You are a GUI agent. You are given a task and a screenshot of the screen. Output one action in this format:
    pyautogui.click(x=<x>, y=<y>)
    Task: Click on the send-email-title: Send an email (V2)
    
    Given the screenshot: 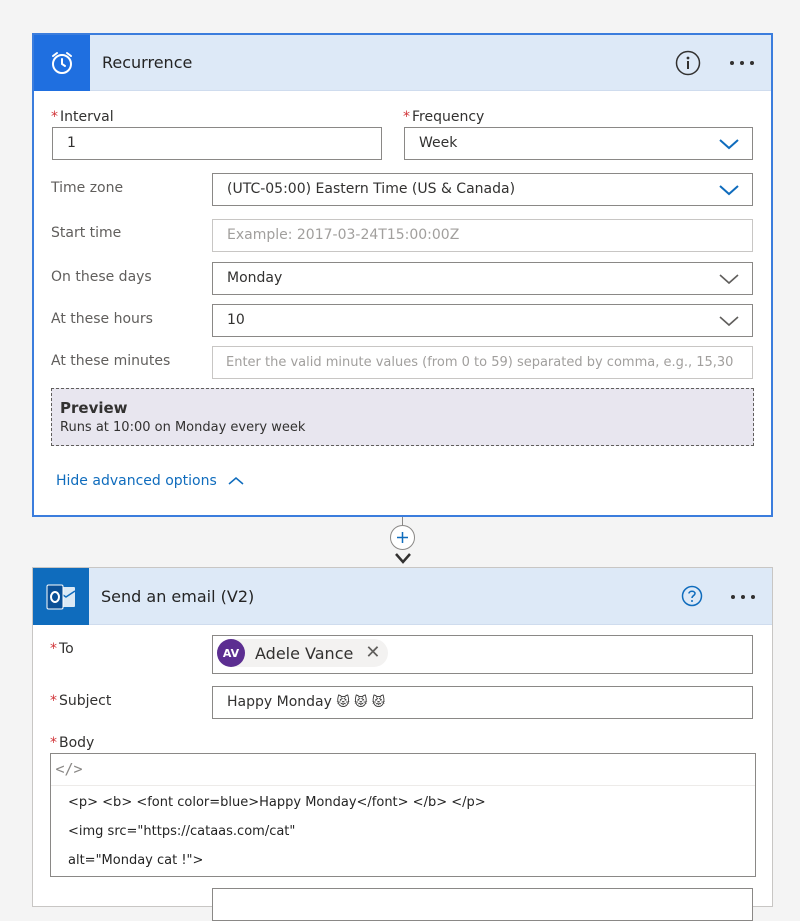 What is the action you would take?
    pyautogui.click(x=178, y=596)
    